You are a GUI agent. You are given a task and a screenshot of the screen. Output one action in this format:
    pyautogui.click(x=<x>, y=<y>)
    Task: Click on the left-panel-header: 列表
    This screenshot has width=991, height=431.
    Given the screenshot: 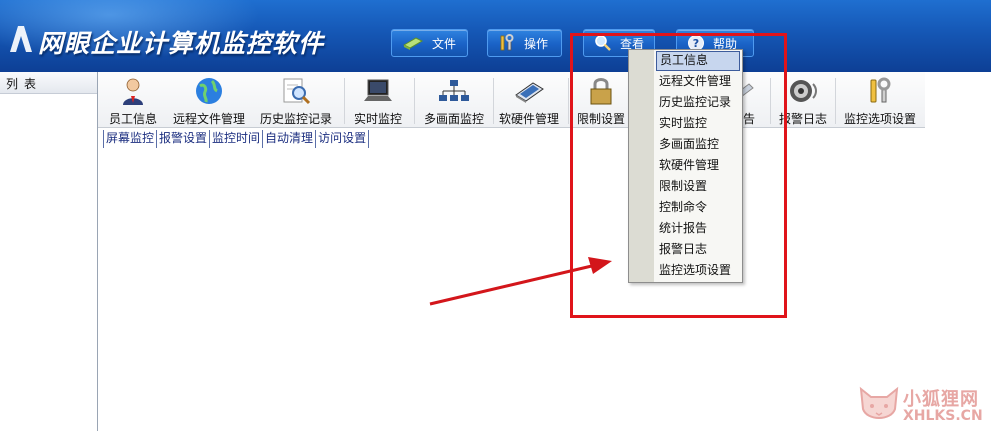 What is the action you would take?
    pyautogui.click(x=48, y=83)
    